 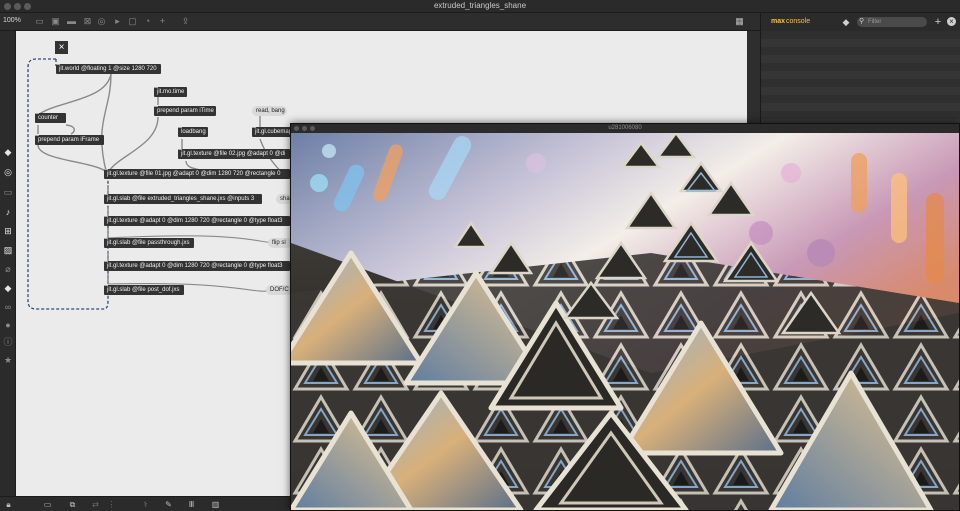 What do you see at coordinates (8, 212) in the screenshot?
I see `music-note-icon: ♪` at bounding box center [8, 212].